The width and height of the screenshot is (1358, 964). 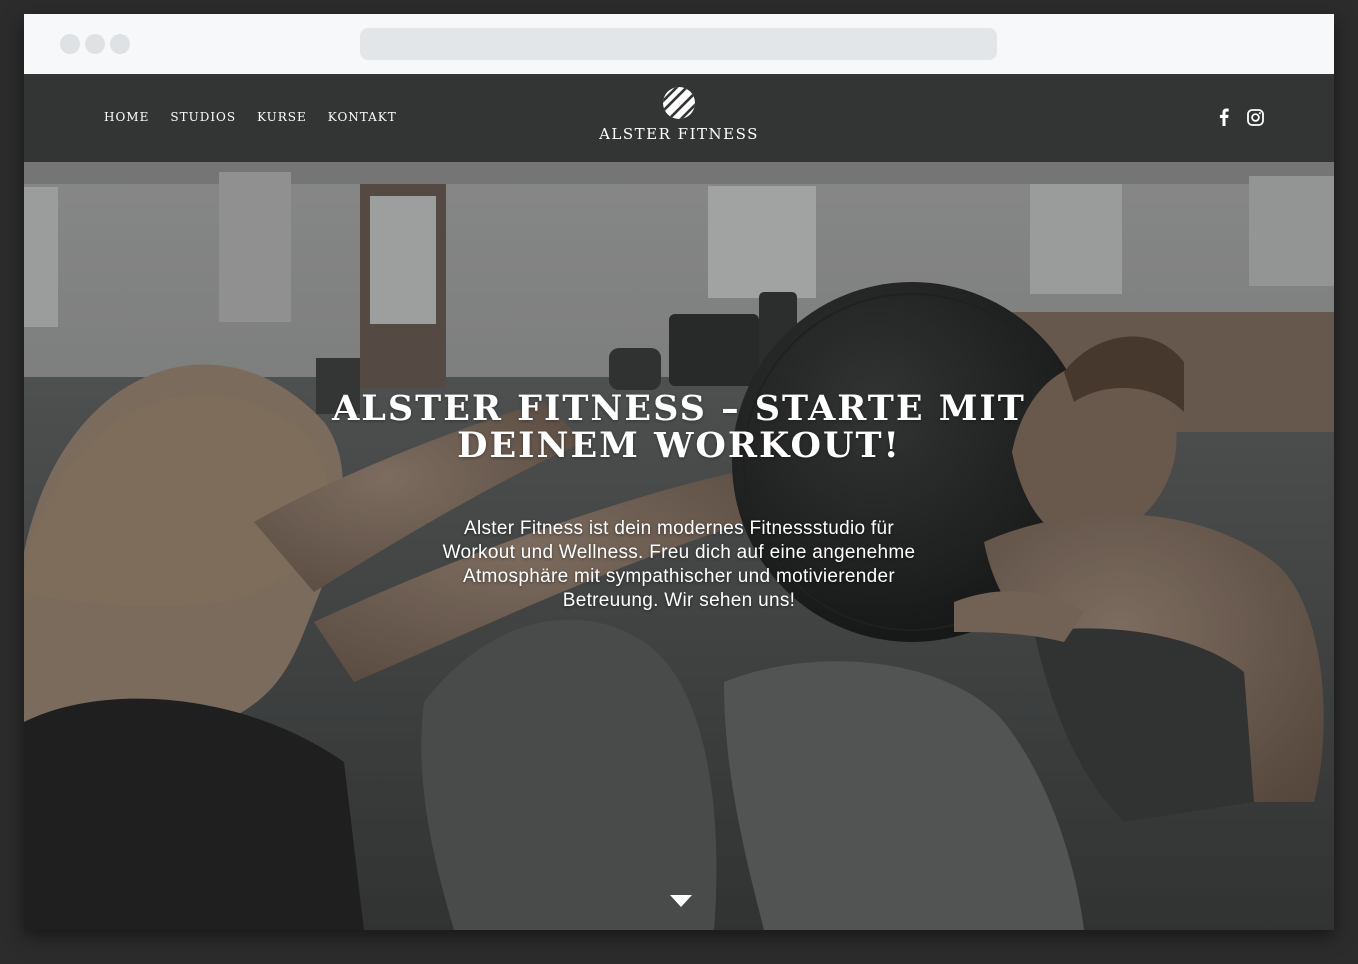 I want to click on browser-toolbar, so click(x=679, y=44).